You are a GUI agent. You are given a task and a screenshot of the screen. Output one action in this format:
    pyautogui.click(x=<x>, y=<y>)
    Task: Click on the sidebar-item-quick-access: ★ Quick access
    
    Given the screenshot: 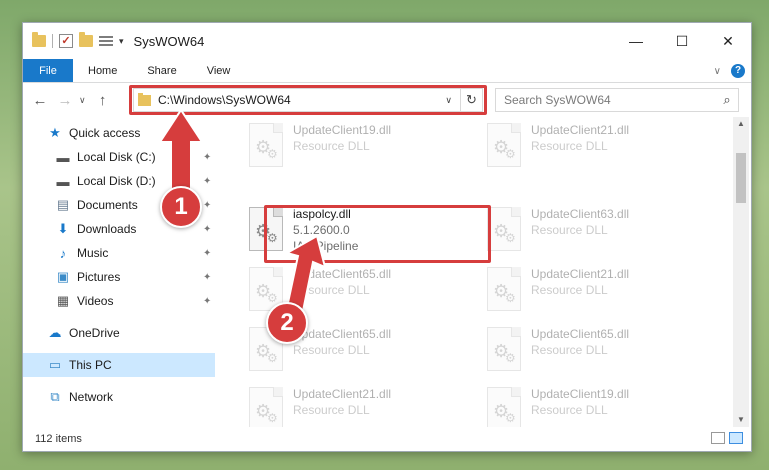 What is the action you would take?
    pyautogui.click(x=119, y=133)
    